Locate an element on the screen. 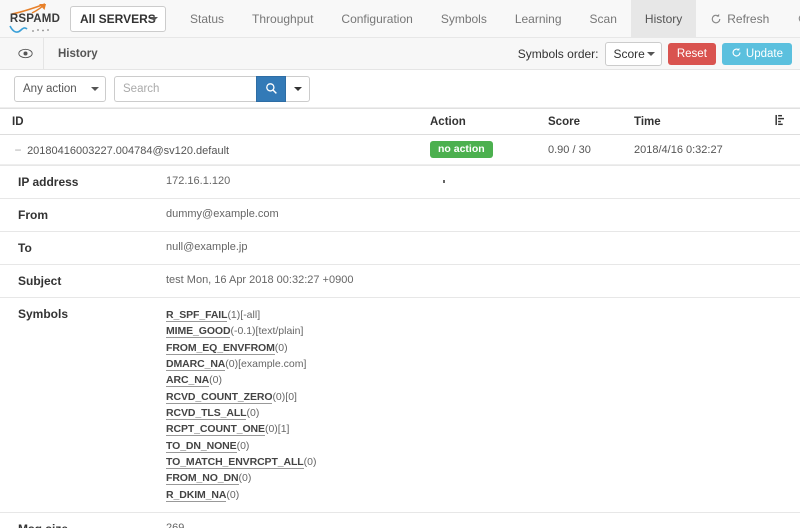  nav-item-disconnect: Disconnect is located at coordinates (791, 18).